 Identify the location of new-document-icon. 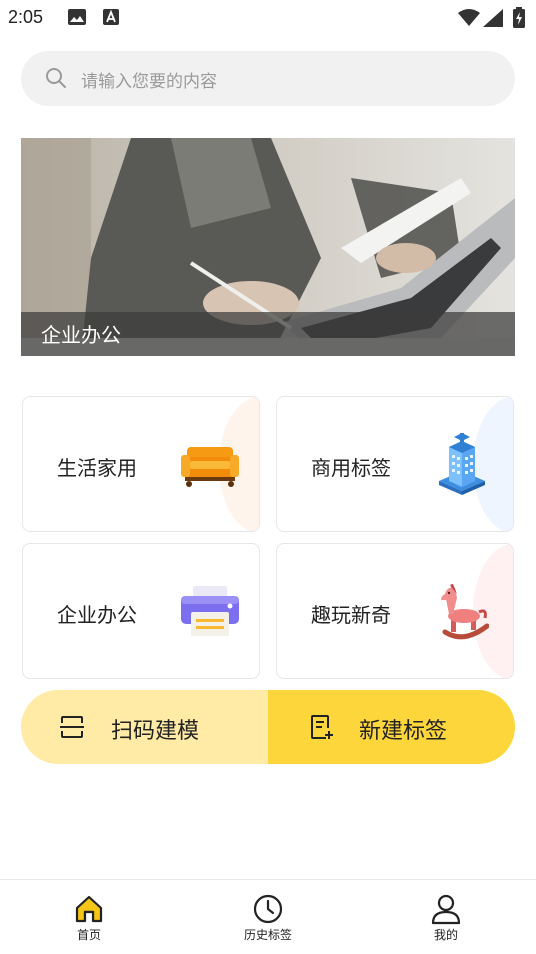
(321, 729).